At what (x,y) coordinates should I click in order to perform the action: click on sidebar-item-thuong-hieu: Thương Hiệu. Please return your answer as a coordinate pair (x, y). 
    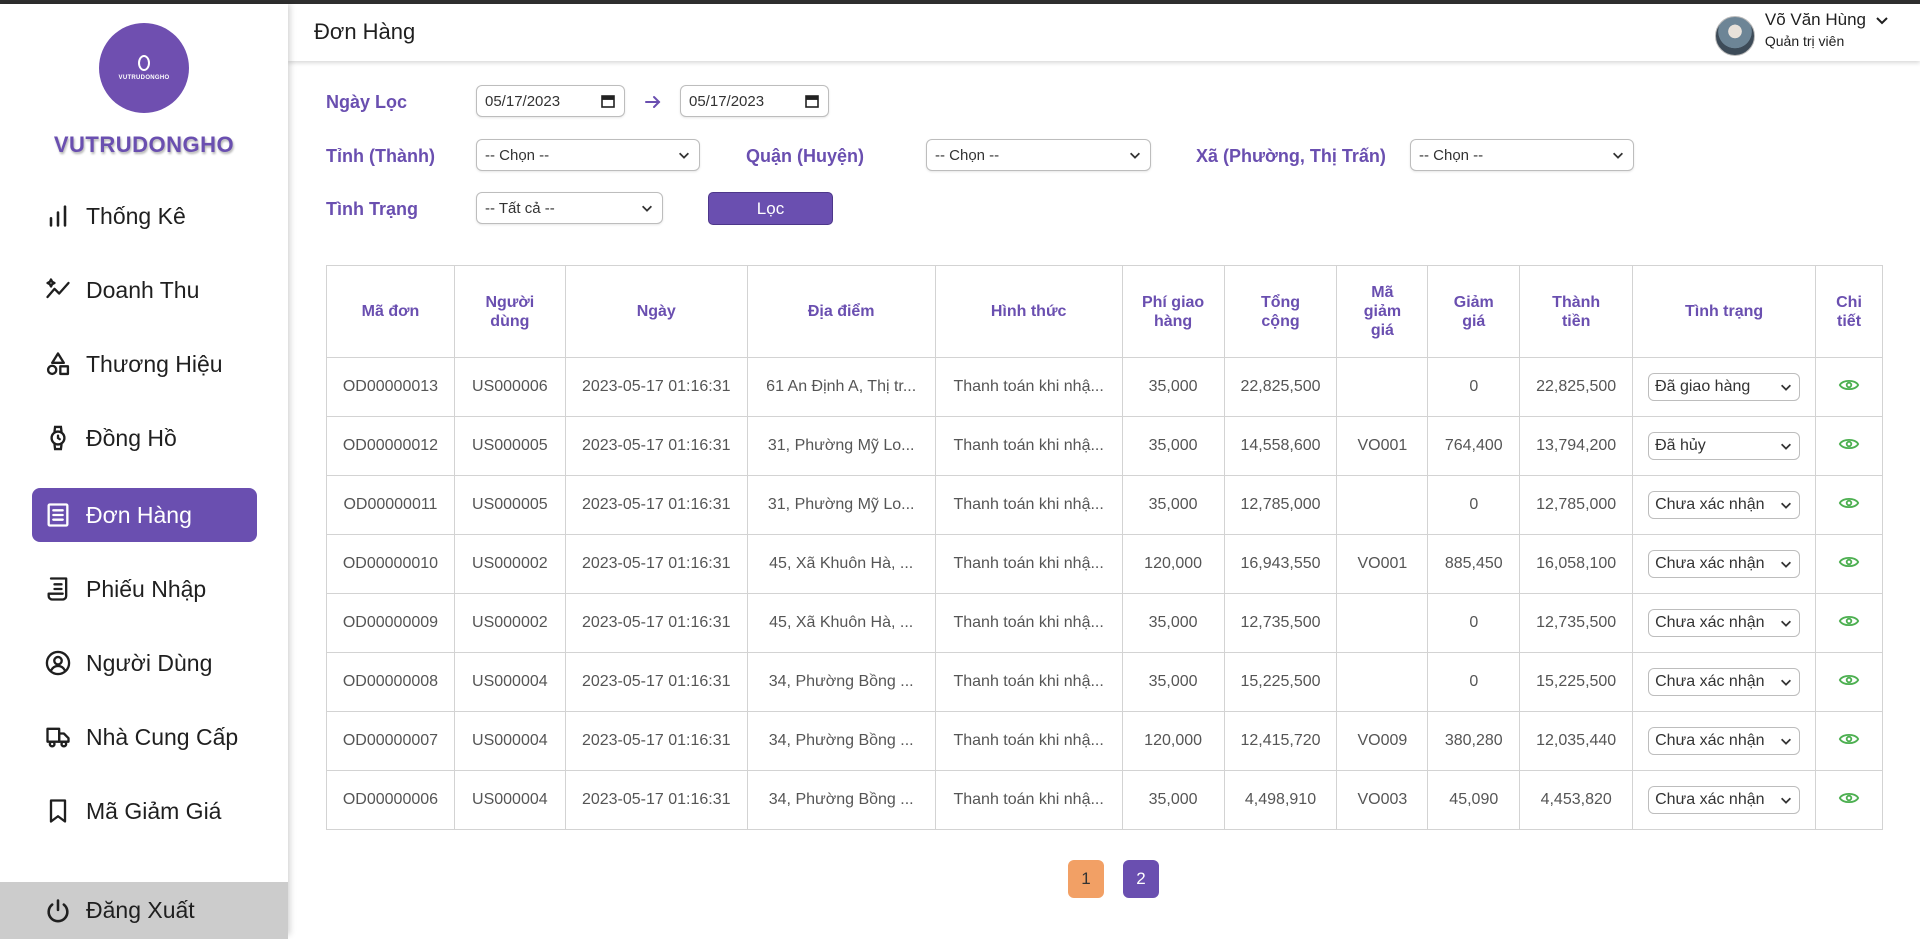
    Looking at the image, I should click on (144, 364).